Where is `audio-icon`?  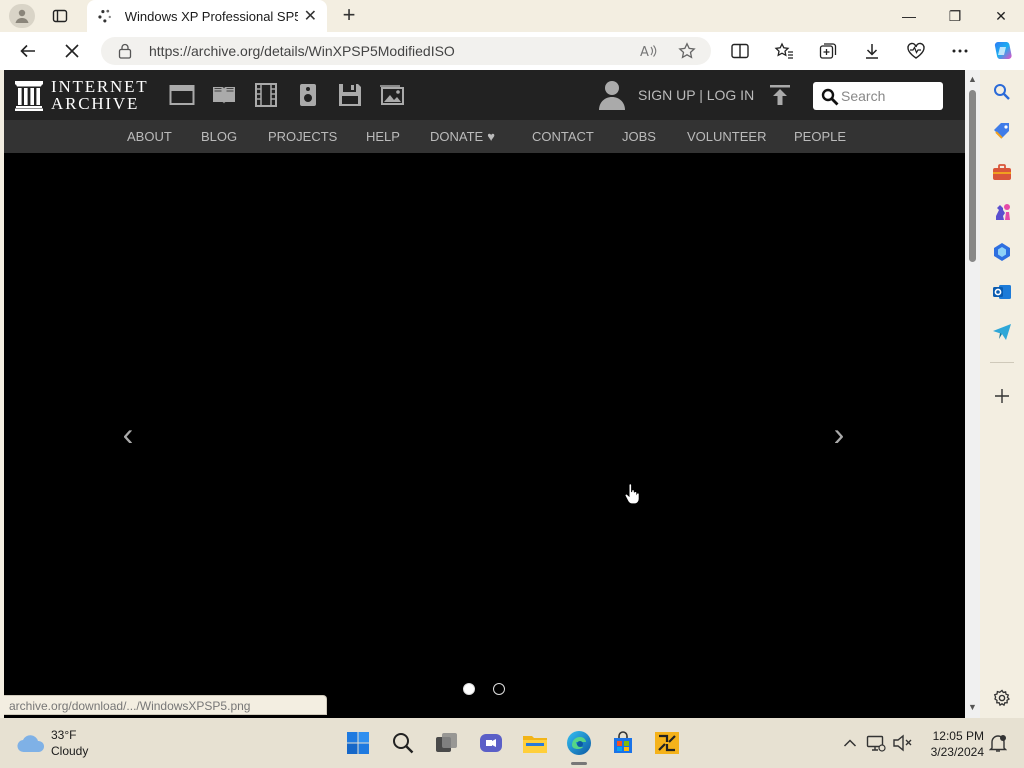 audio-icon is located at coordinates (308, 95).